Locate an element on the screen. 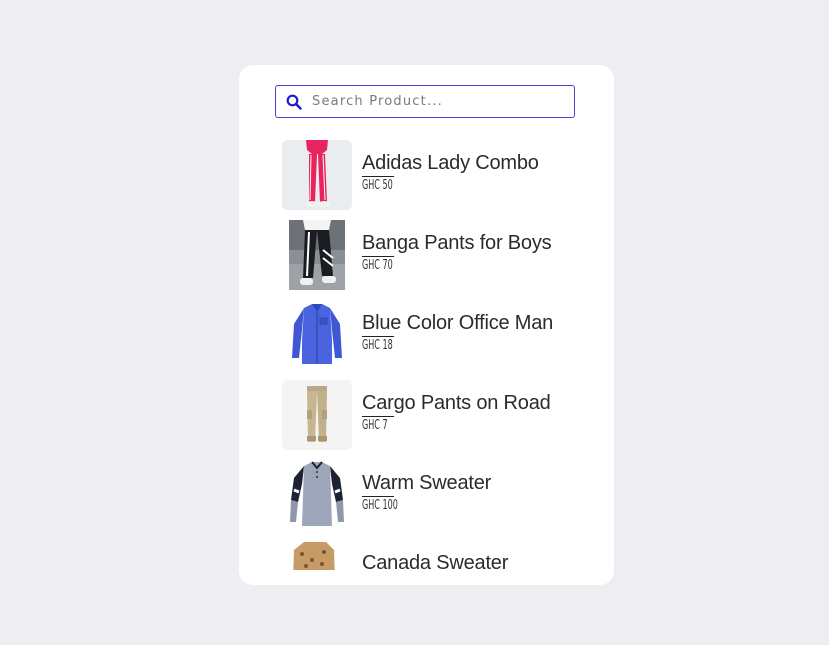  product-name: Cargo Pants on Road is located at coordinates (456, 403).